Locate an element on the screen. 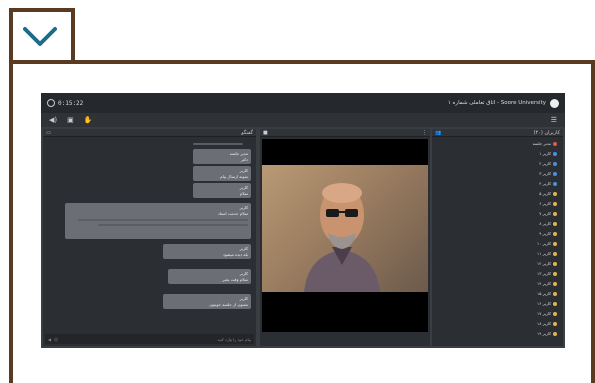  chat-message: کاربر سلام خدمت استاد is located at coordinates (158, 221).